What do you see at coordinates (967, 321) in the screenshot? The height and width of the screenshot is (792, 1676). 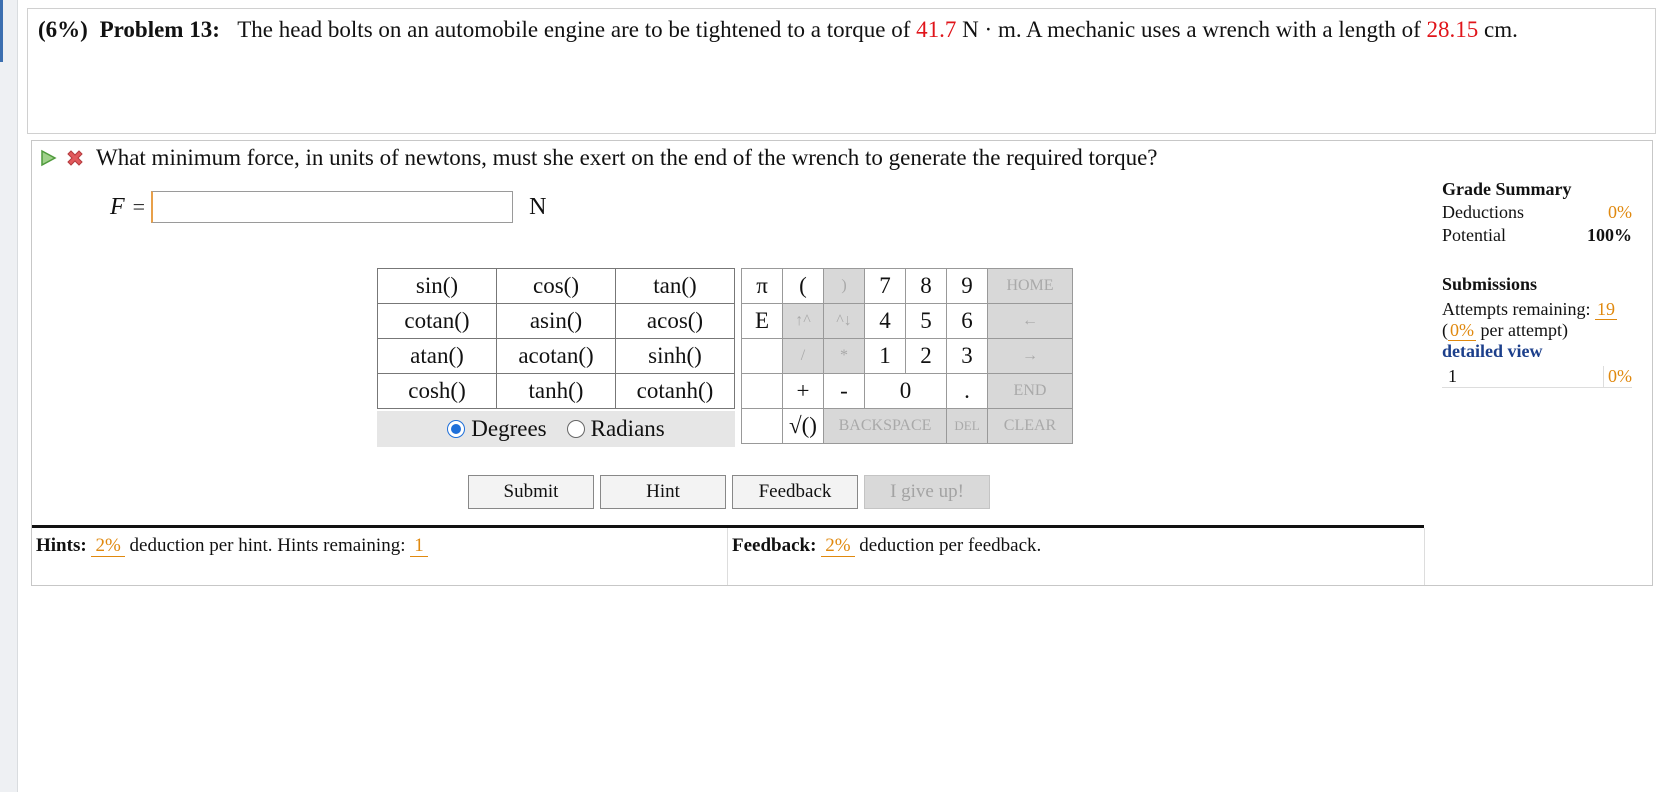 I see `key-6: 6` at bounding box center [967, 321].